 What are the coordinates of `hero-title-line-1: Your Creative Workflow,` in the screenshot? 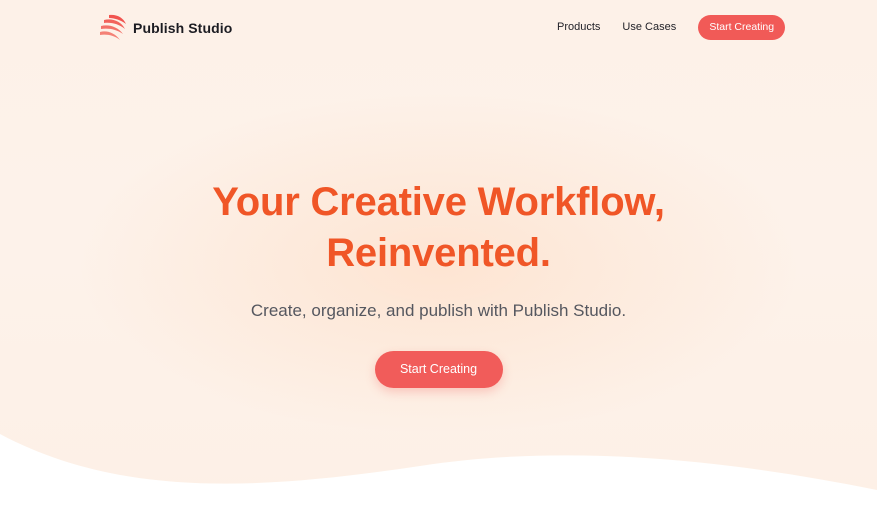 It's located at (438, 202).